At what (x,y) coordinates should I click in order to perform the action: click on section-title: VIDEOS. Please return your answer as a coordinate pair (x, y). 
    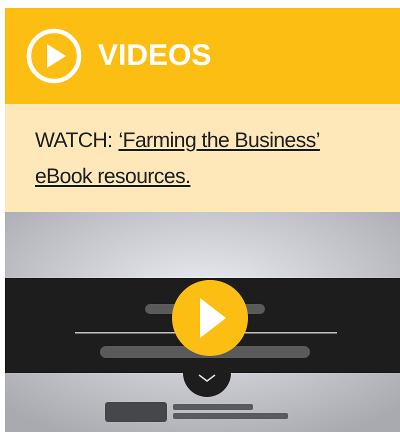
    Looking at the image, I should click on (155, 56).